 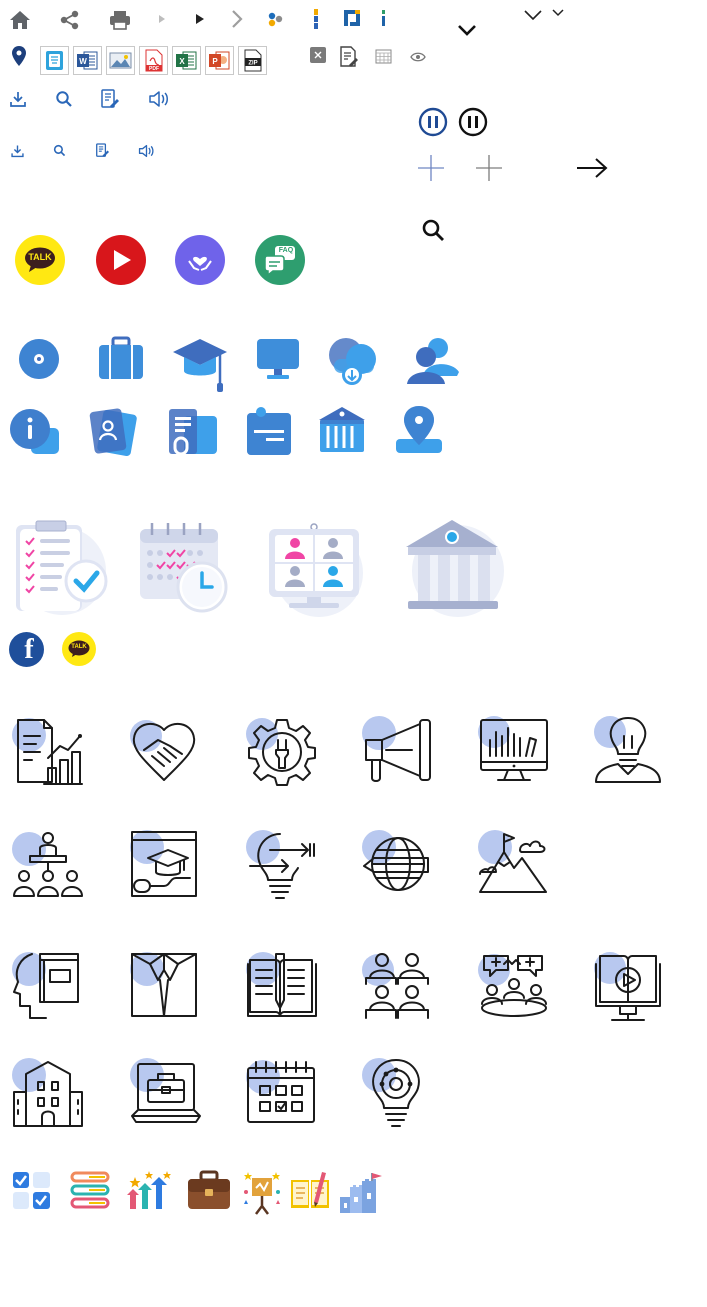 I want to click on museum-illustration, so click(x=456, y=568).